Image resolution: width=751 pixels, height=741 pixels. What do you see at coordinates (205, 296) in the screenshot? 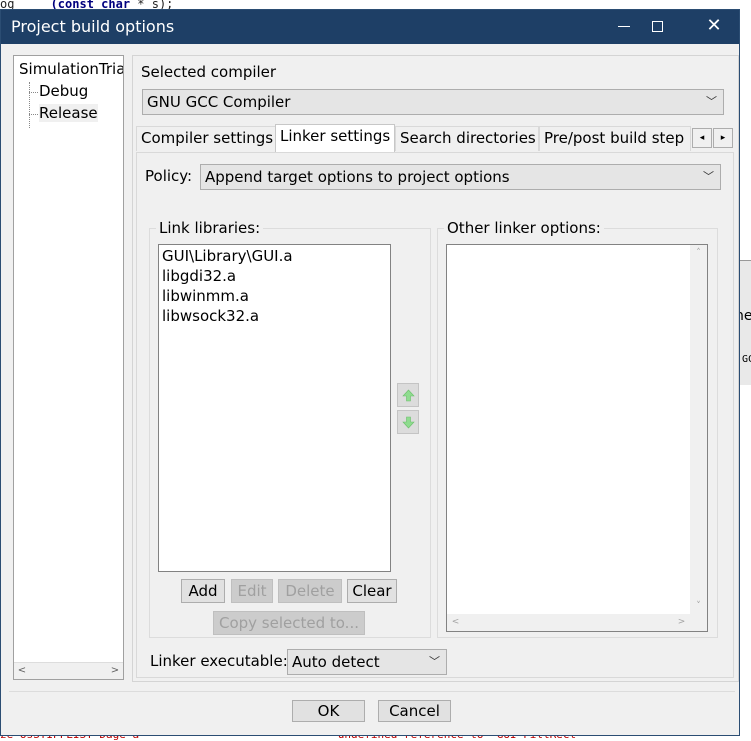
I see `list-item: libwinmm.a` at bounding box center [205, 296].